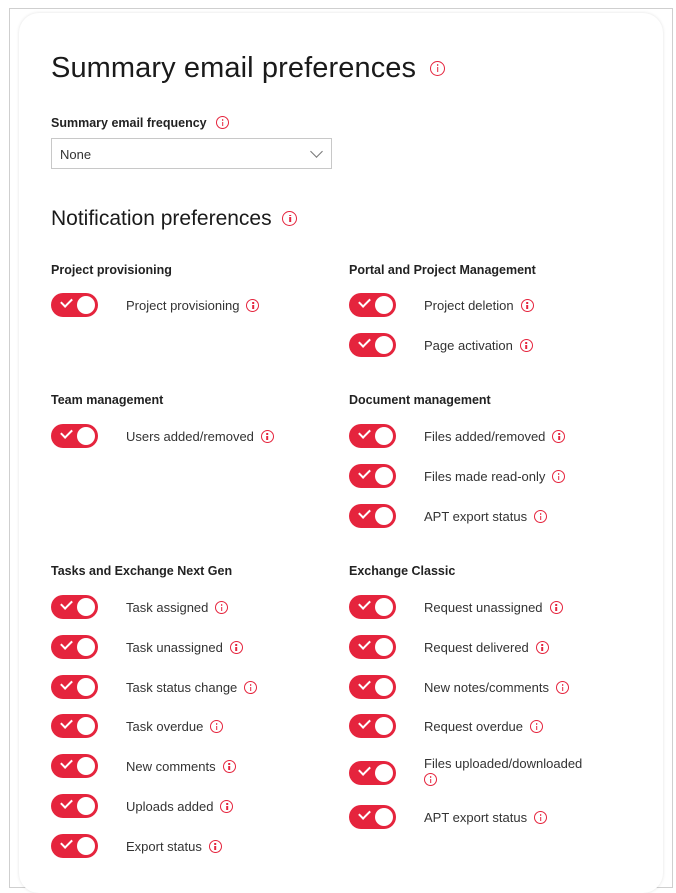  I want to click on option-project-deletion: Project deletion, so click(479, 305).